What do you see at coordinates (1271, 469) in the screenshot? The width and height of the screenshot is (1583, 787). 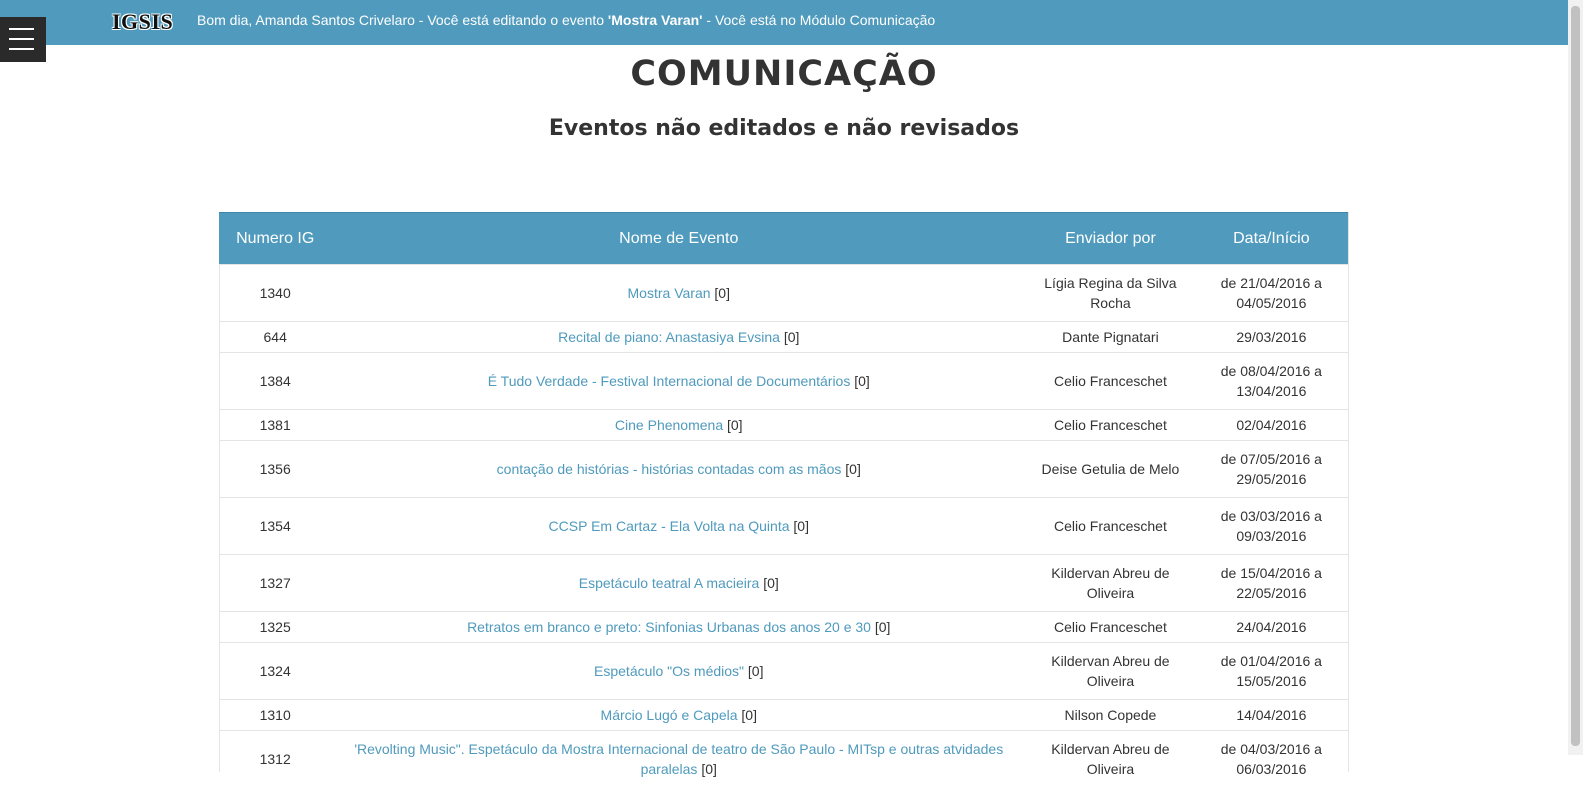 I see `event-date: de 07/05/2016 a 29/05/2016` at bounding box center [1271, 469].